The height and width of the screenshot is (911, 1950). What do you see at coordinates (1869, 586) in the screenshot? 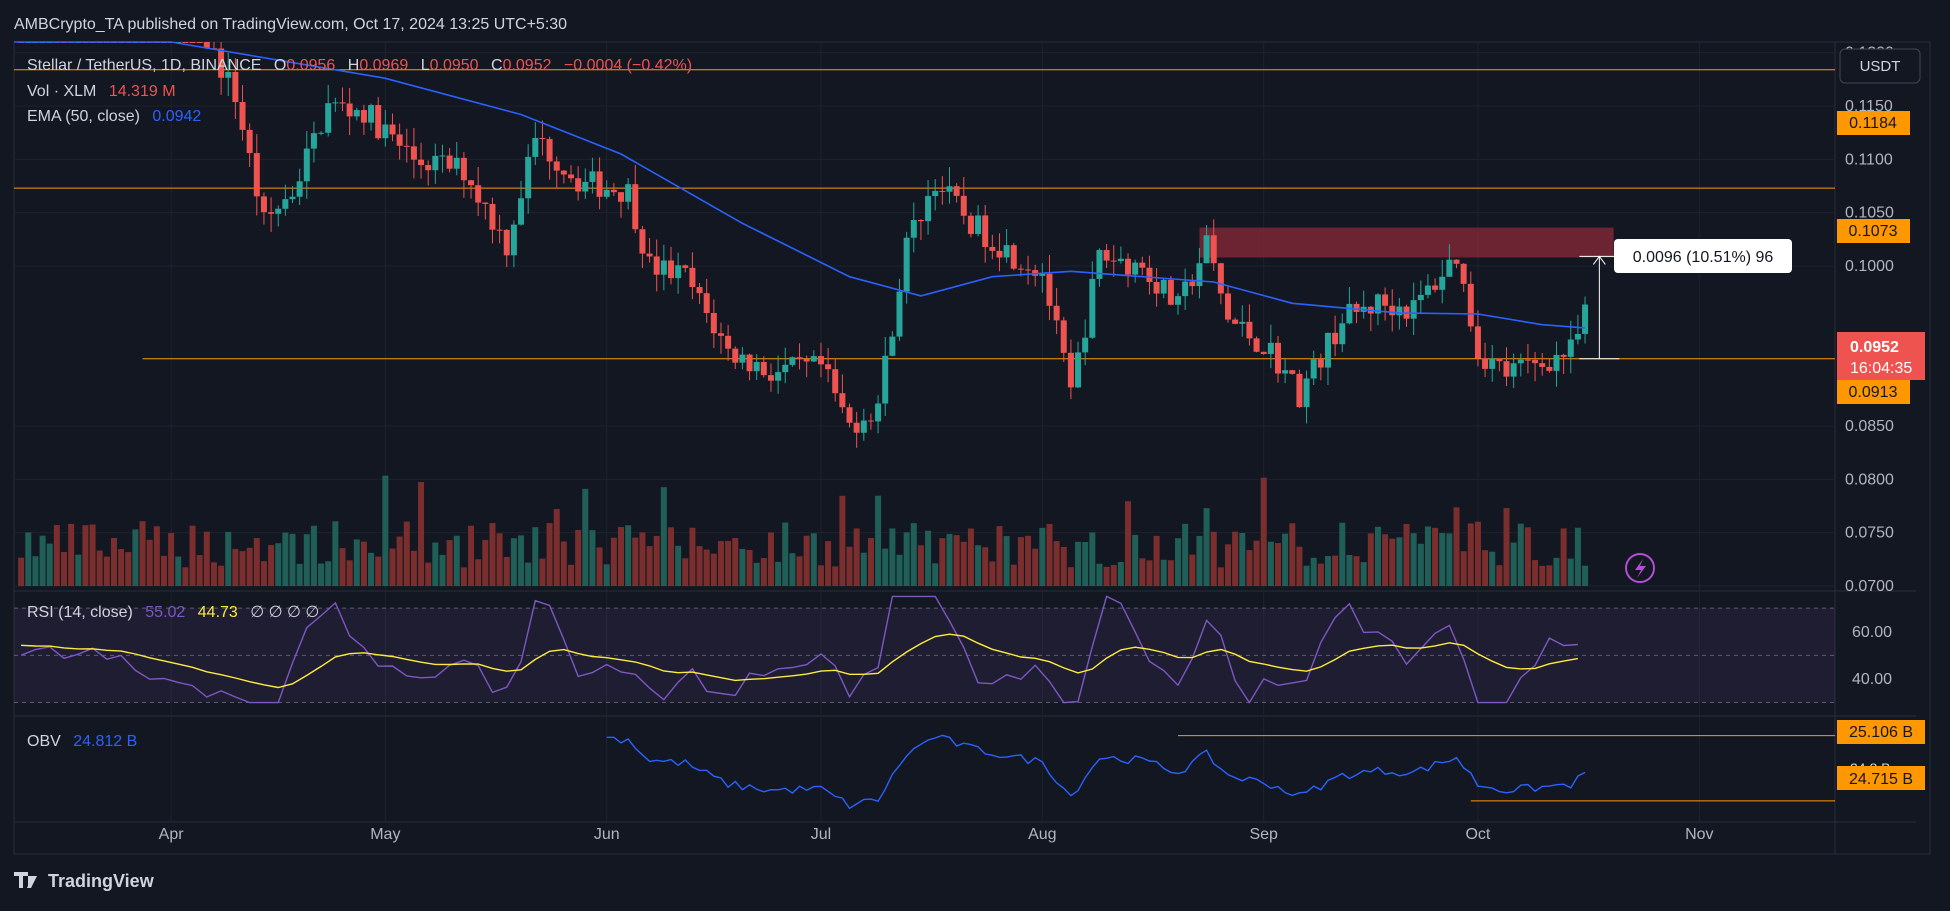
I see `price-tick-label: 0.0700` at bounding box center [1869, 586].